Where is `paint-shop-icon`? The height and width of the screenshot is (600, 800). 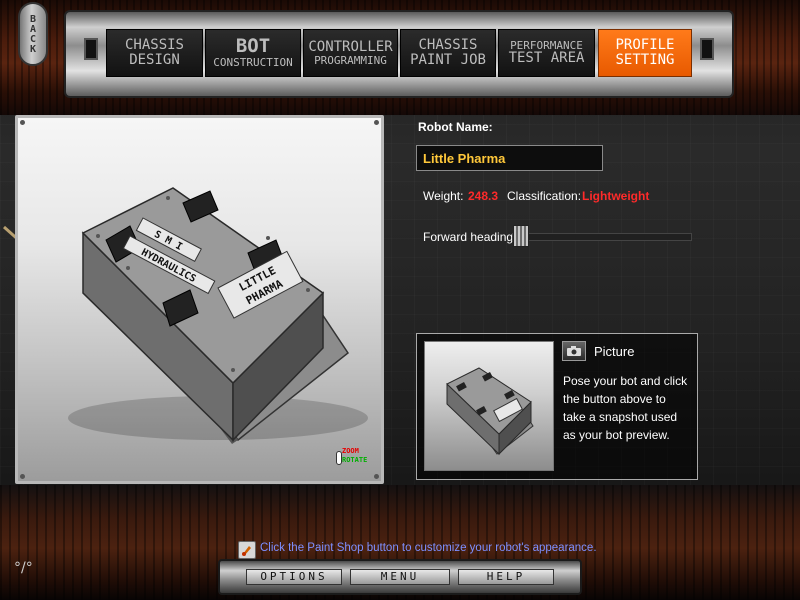 paint-shop-icon is located at coordinates (247, 550).